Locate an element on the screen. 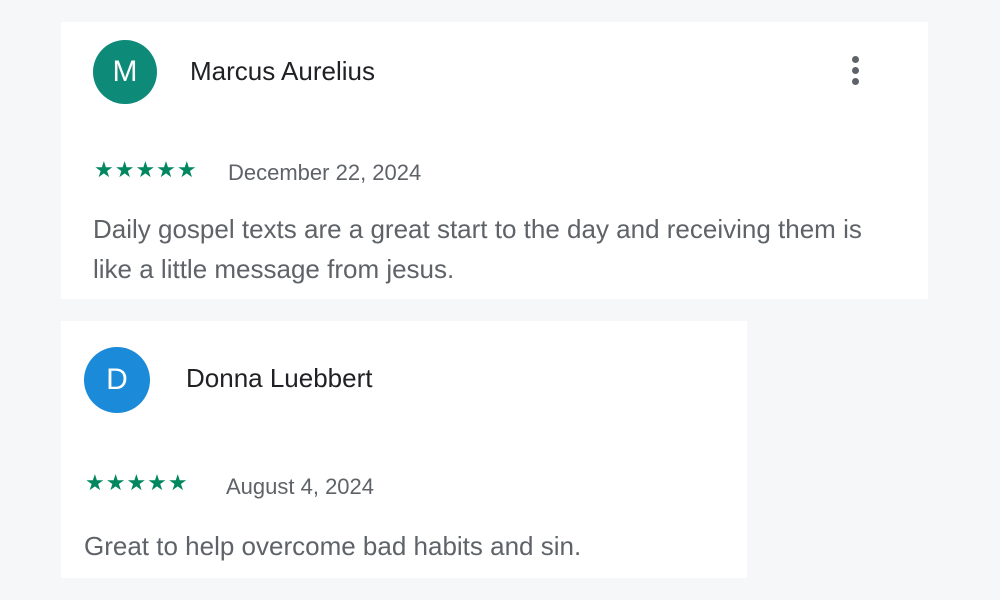  review-date: December 22, 2024 is located at coordinates (325, 172).